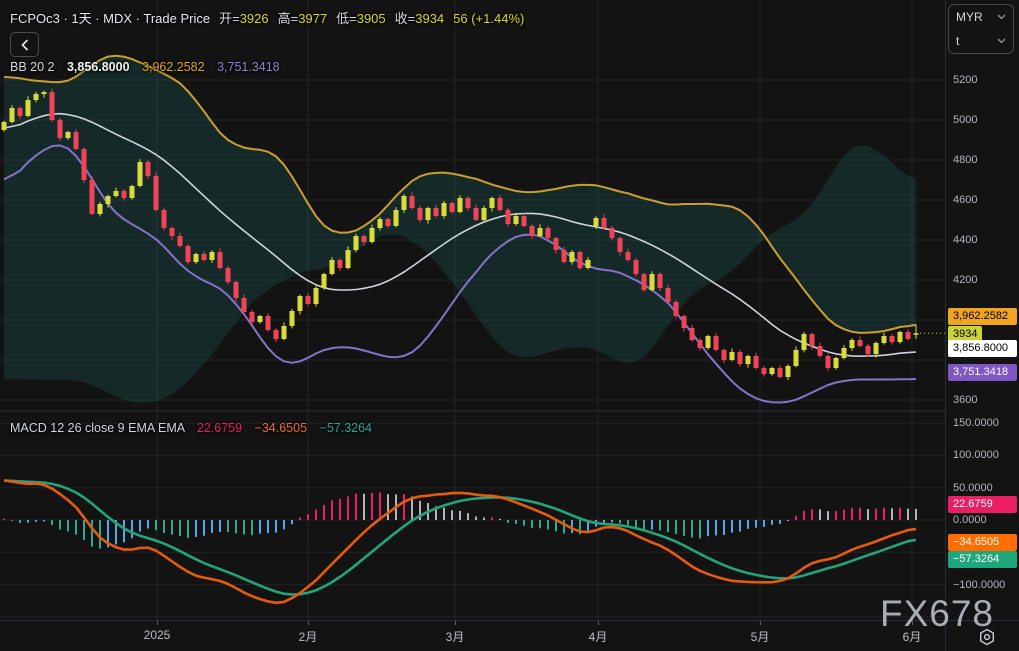  I want to click on time-label: 5月, so click(760, 637).